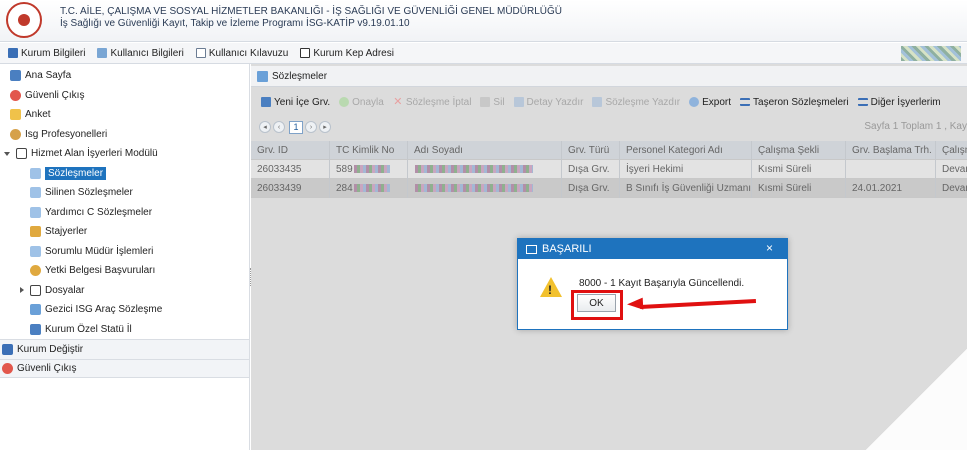  I want to click on panel-title: Sözleşmeler, so click(300, 76).